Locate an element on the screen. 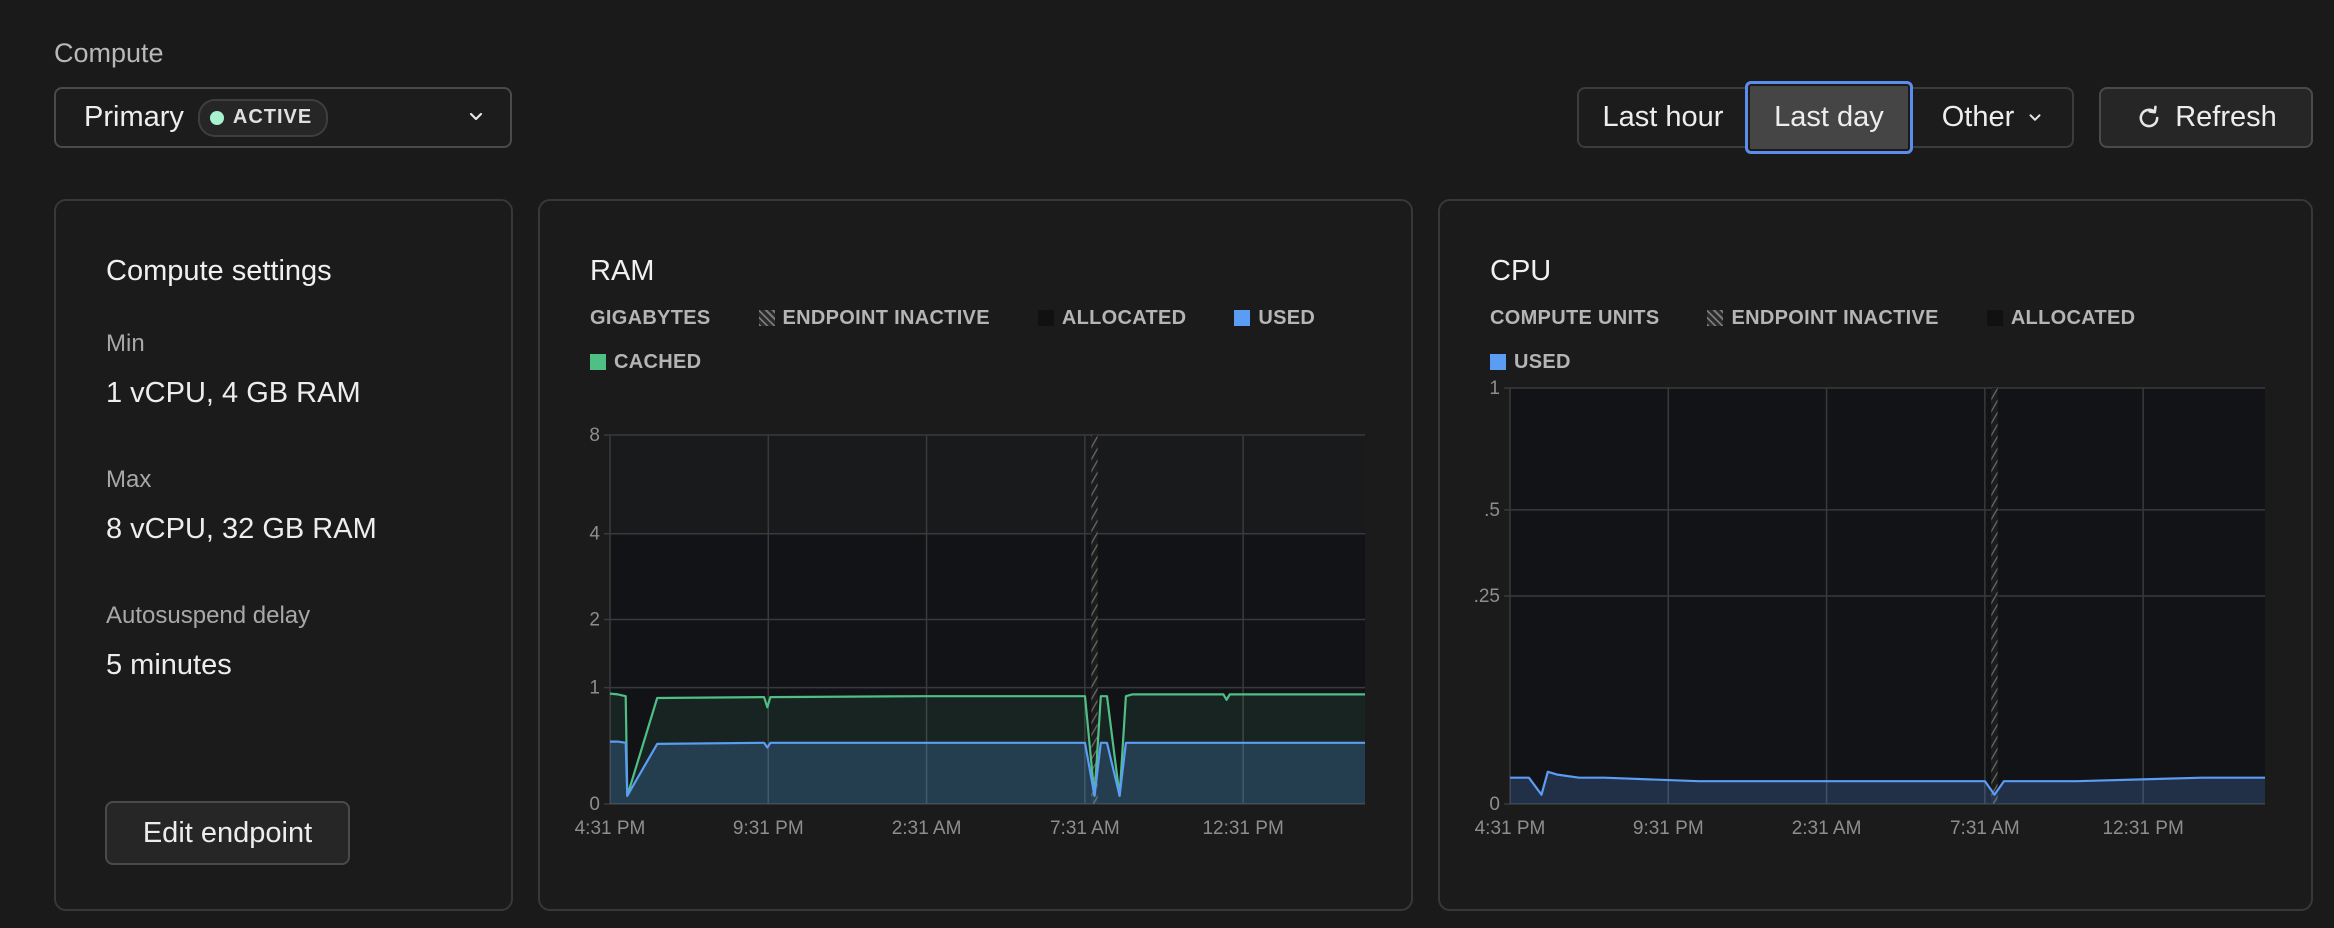 Image resolution: width=2334 pixels, height=928 pixels. max-value: 8 vCPU, 32 GB RAM is located at coordinates (241, 529).